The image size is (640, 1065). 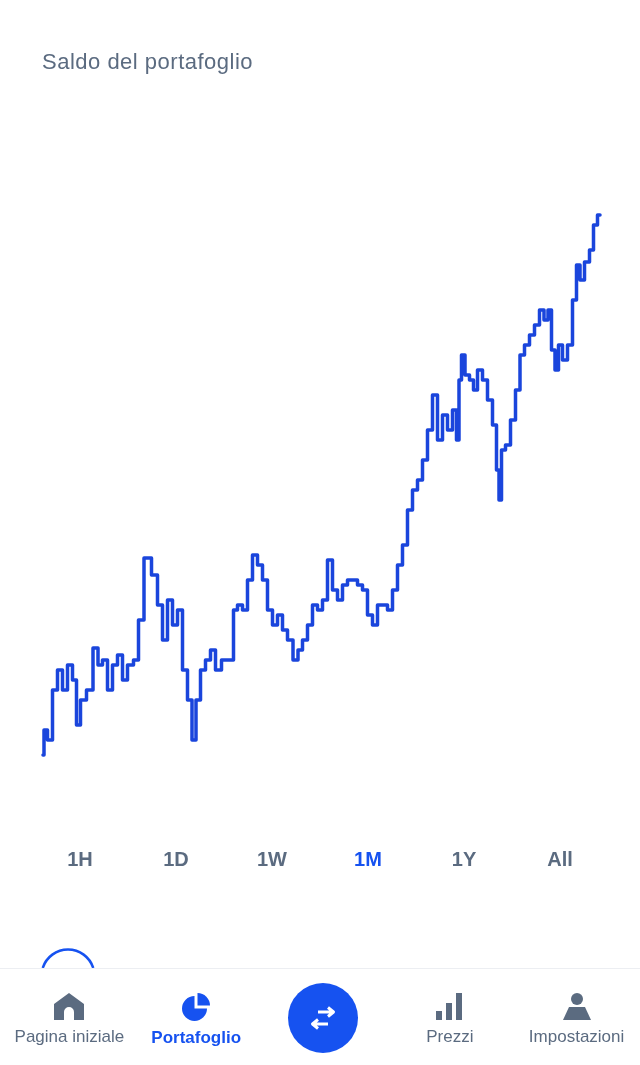 I want to click on ring-icon, so click(x=68, y=958).